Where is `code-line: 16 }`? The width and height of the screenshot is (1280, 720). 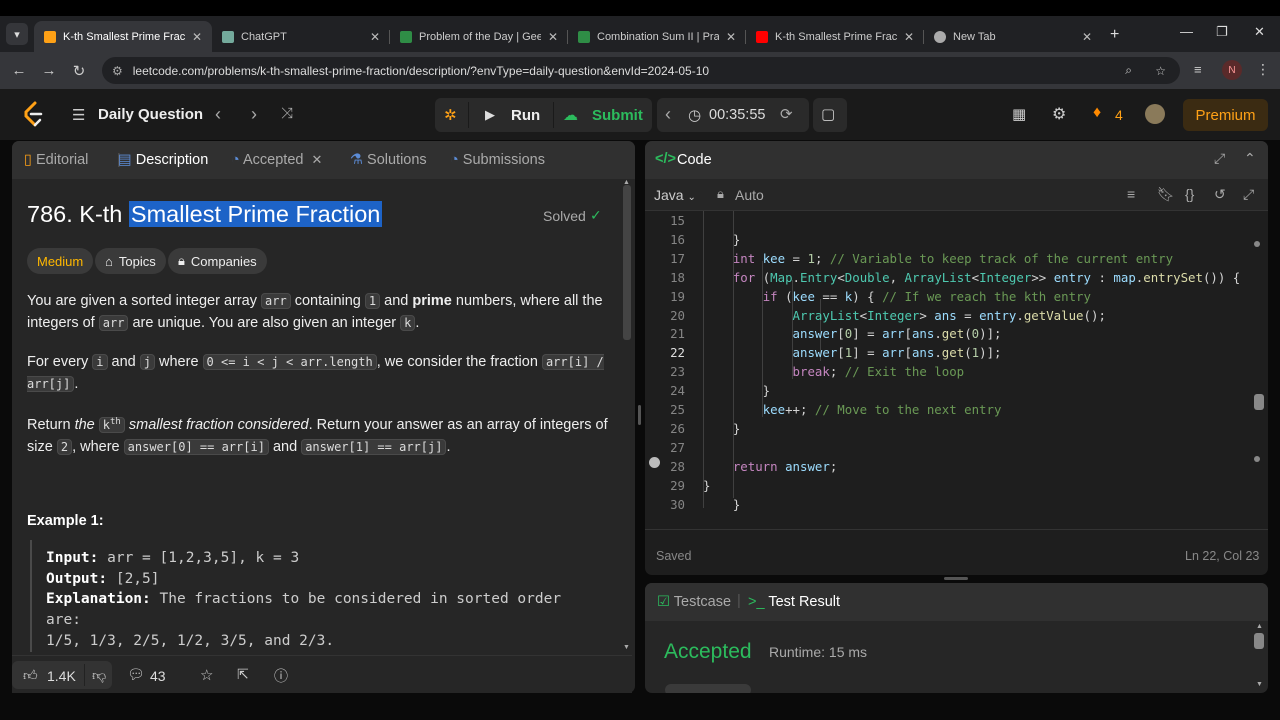 code-line: 16 } is located at coordinates (955, 239).